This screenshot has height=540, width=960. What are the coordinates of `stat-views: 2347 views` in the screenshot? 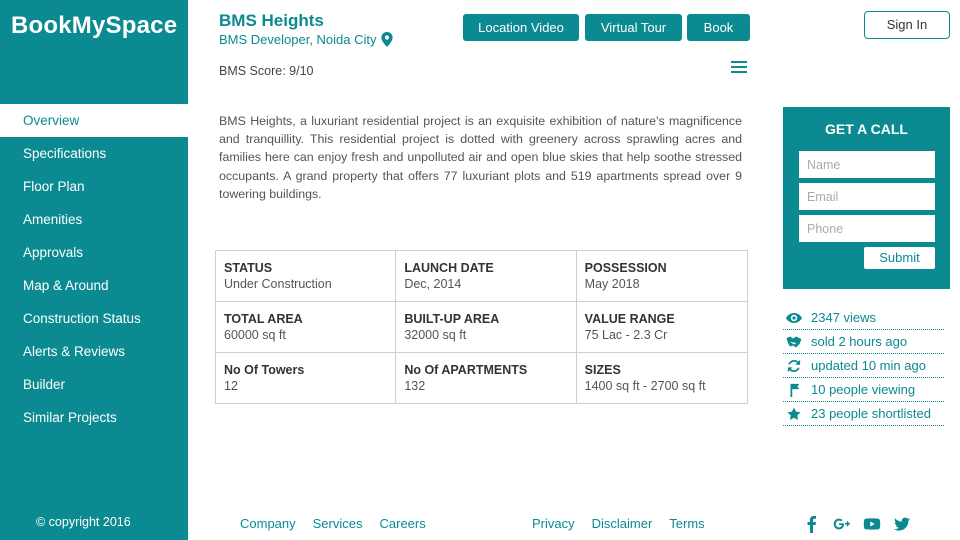 It's located at (863, 318).